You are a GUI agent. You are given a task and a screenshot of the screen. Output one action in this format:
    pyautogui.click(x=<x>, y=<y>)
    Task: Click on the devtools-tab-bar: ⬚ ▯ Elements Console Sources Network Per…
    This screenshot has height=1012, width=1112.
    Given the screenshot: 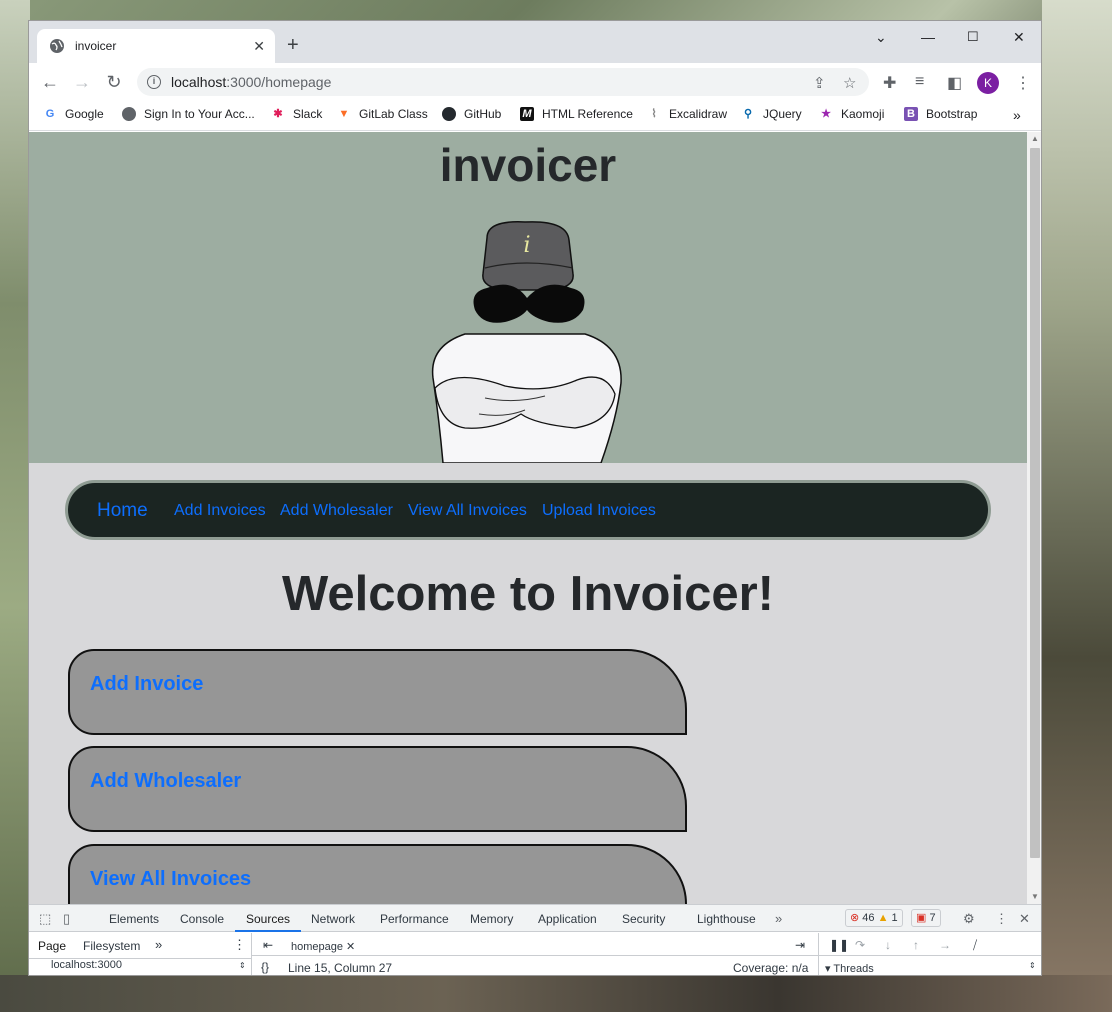 What is the action you would take?
    pyautogui.click(x=535, y=918)
    